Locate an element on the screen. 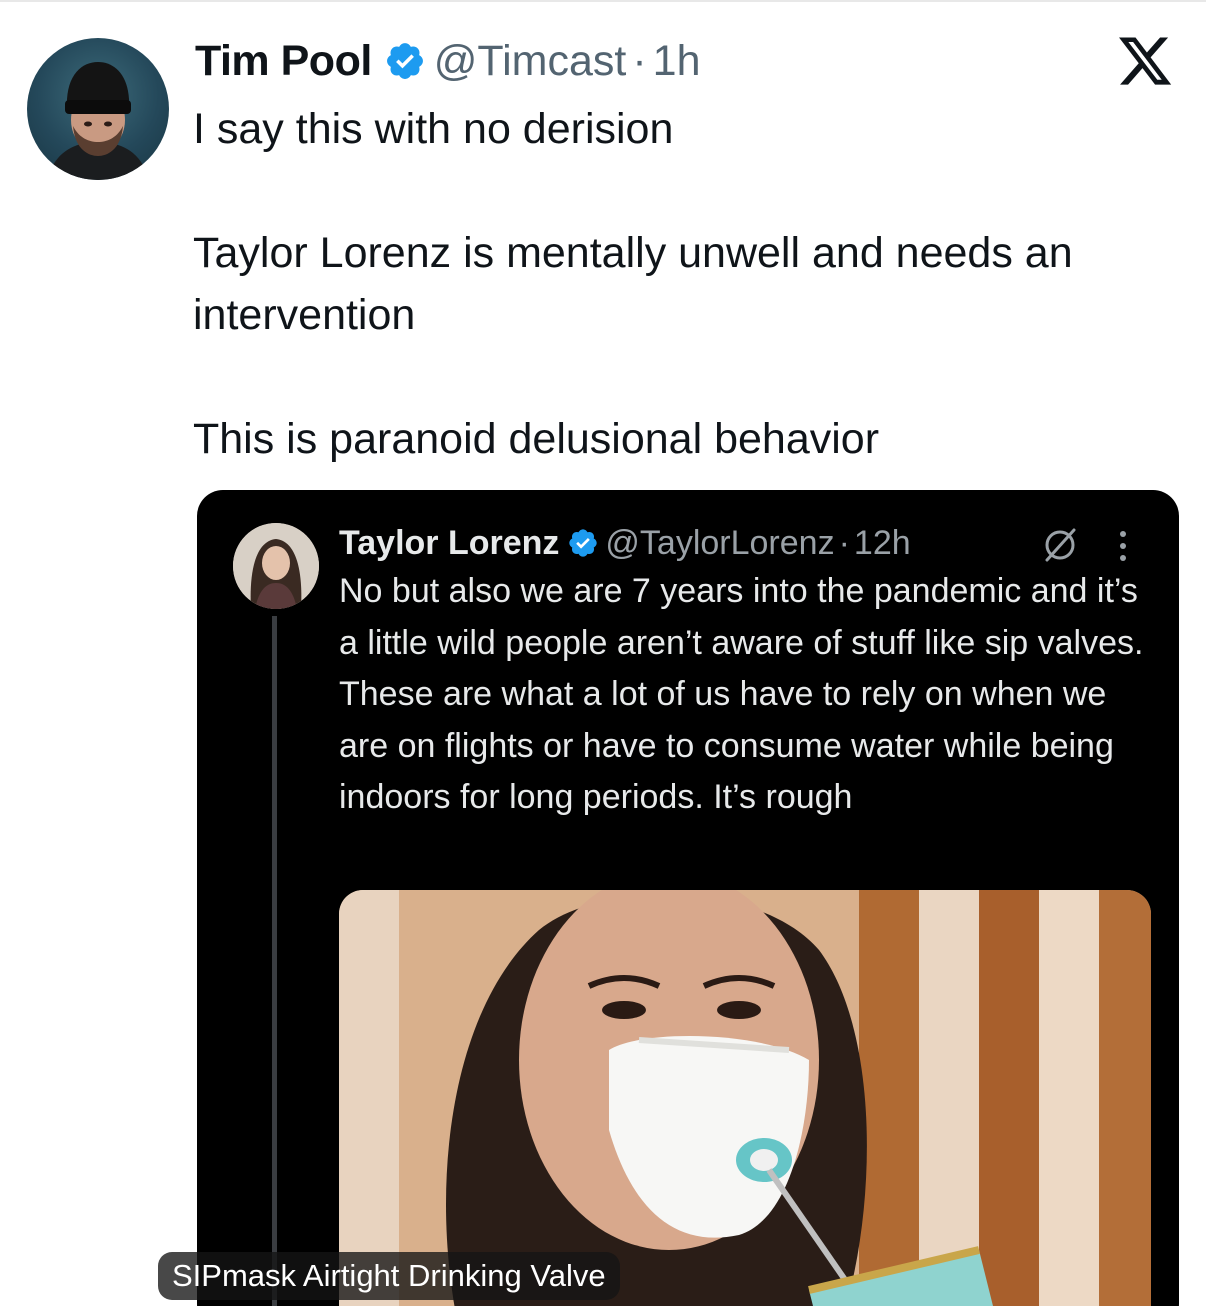  author-name: Tim Pool is located at coordinates (283, 61).